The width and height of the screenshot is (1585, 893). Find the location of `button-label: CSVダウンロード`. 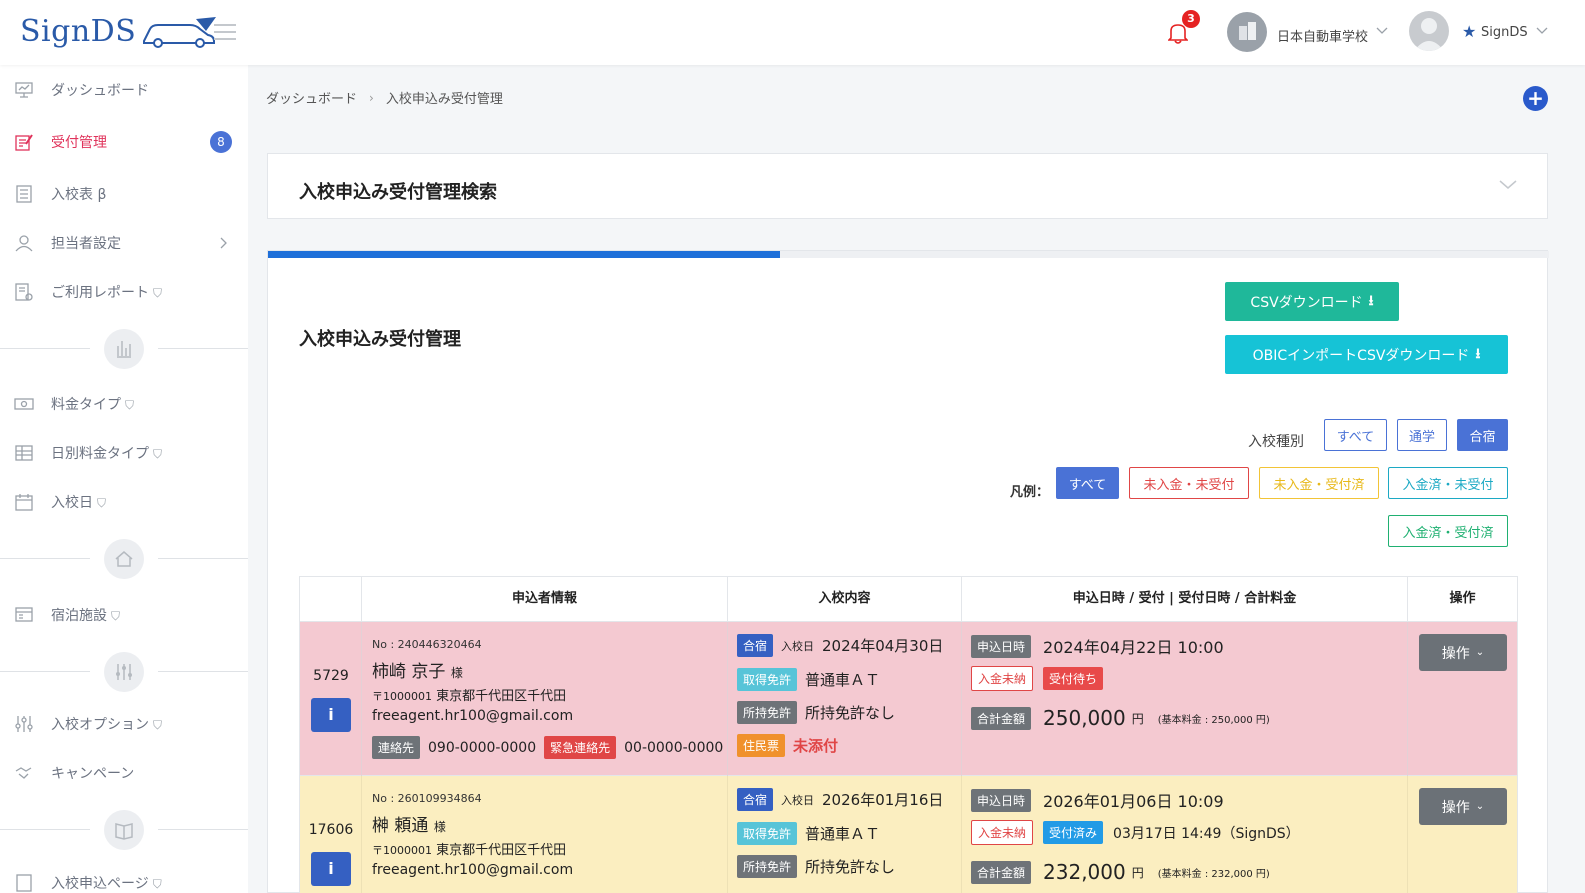

button-label: CSVダウンロード is located at coordinates (1306, 302).